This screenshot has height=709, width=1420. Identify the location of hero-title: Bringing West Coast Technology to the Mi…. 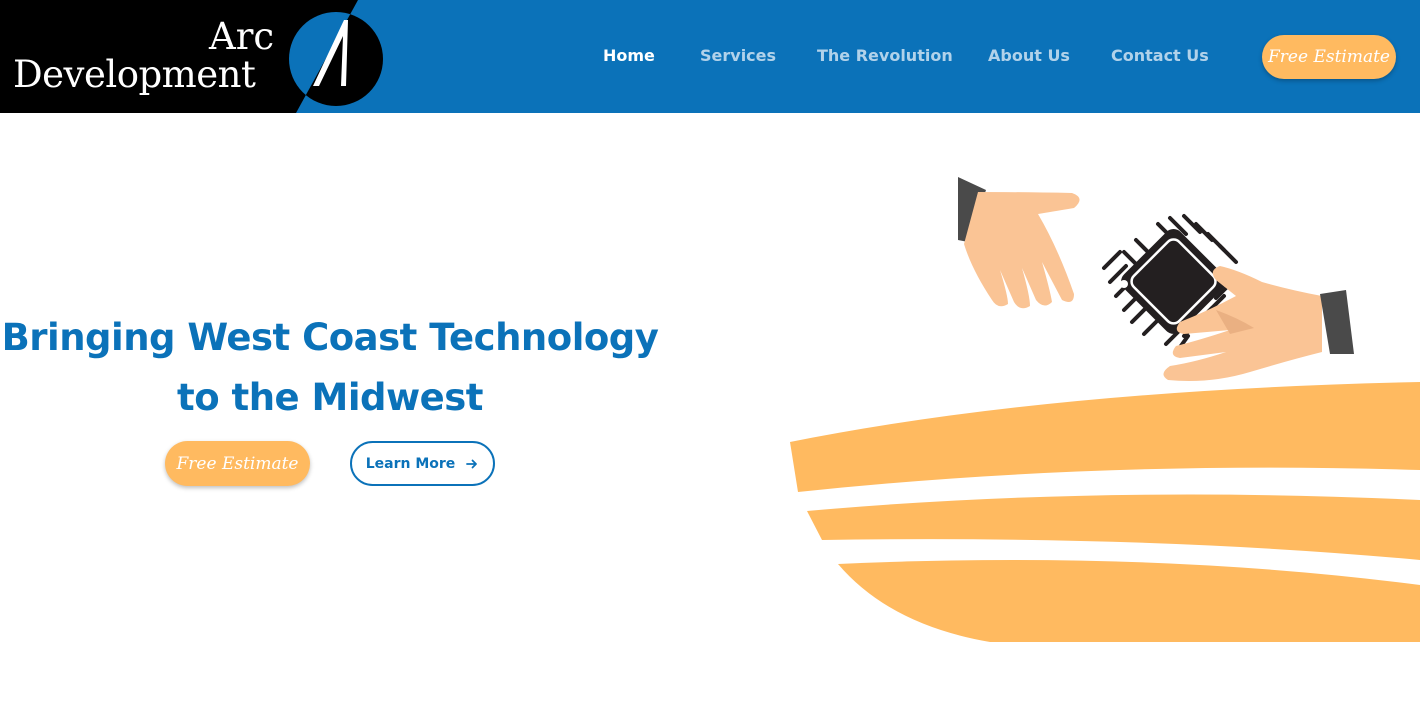
(330, 368).